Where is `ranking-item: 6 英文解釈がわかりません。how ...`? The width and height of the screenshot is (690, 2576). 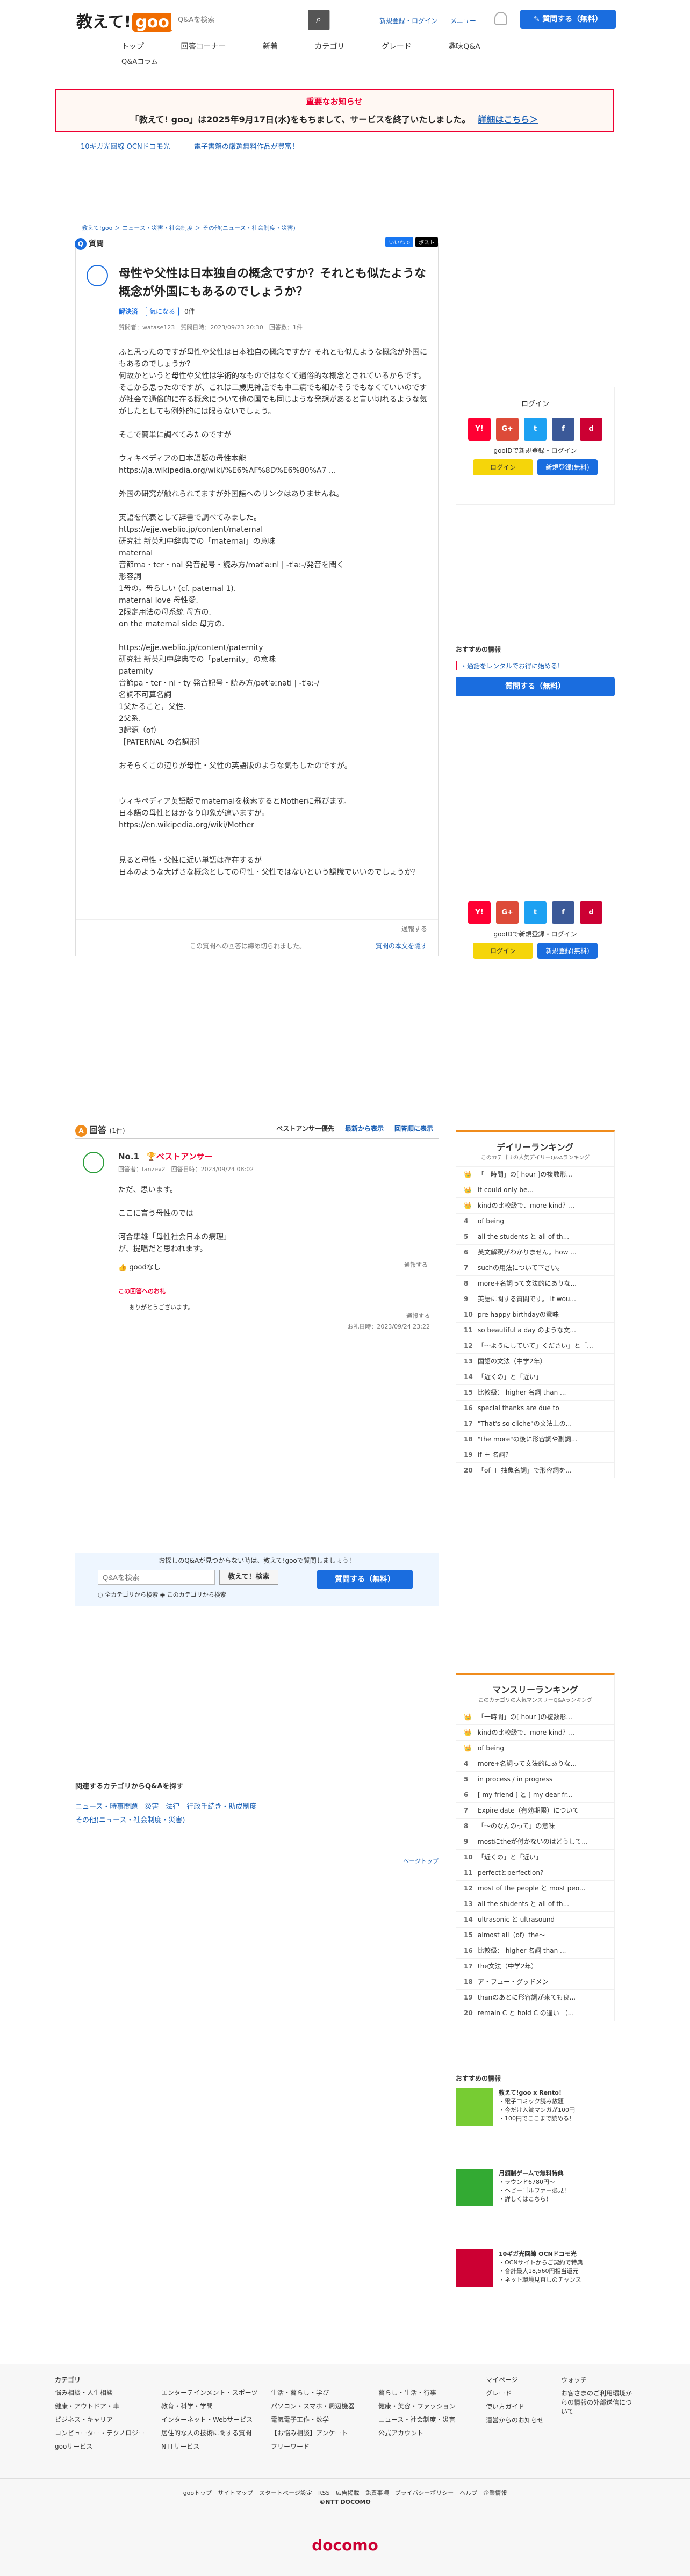 ranking-item: 6 英文解釈がわかりません。how ... is located at coordinates (535, 1252).